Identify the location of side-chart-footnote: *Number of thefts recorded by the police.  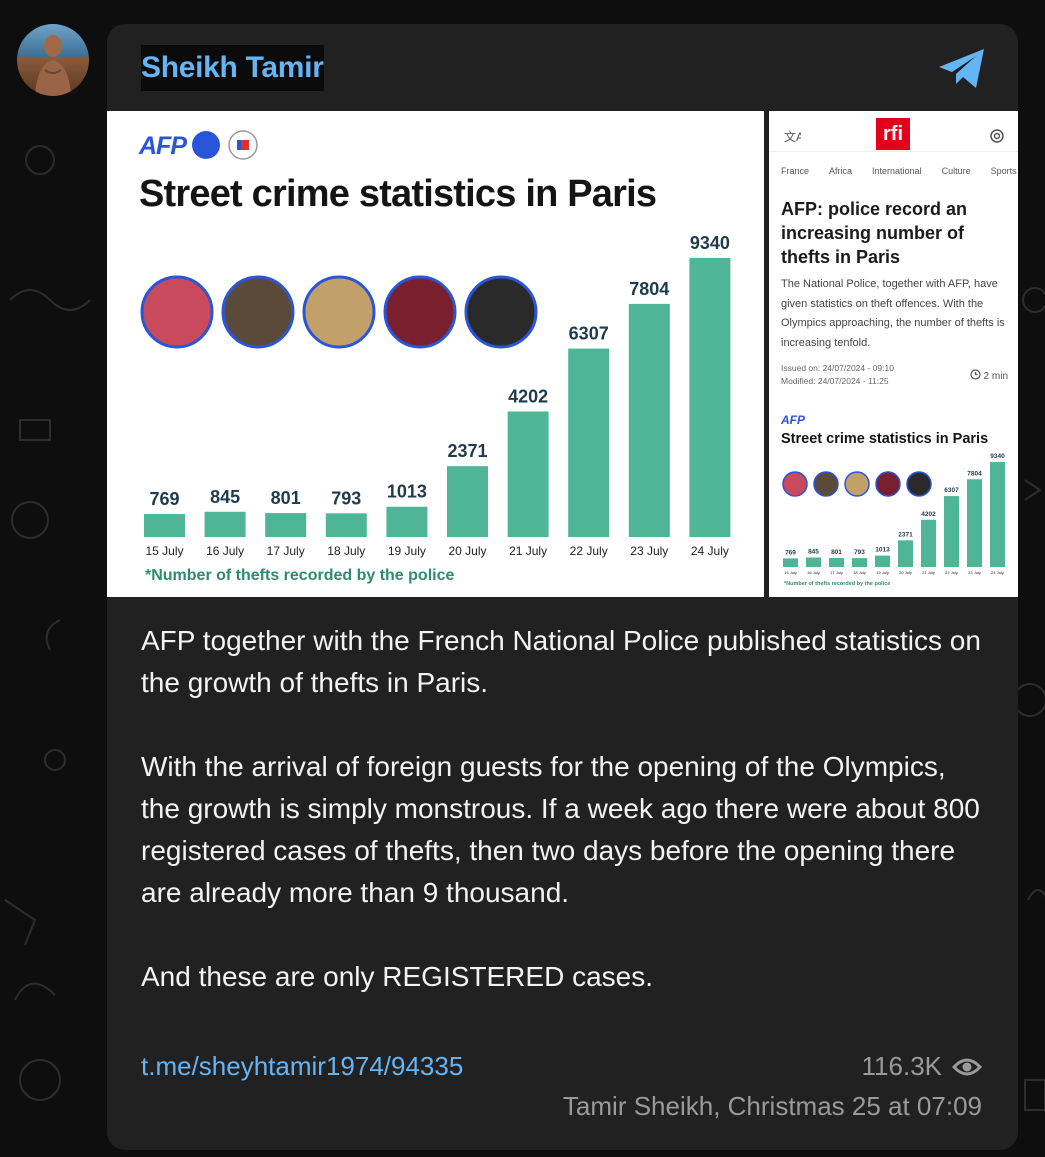
(837, 584).